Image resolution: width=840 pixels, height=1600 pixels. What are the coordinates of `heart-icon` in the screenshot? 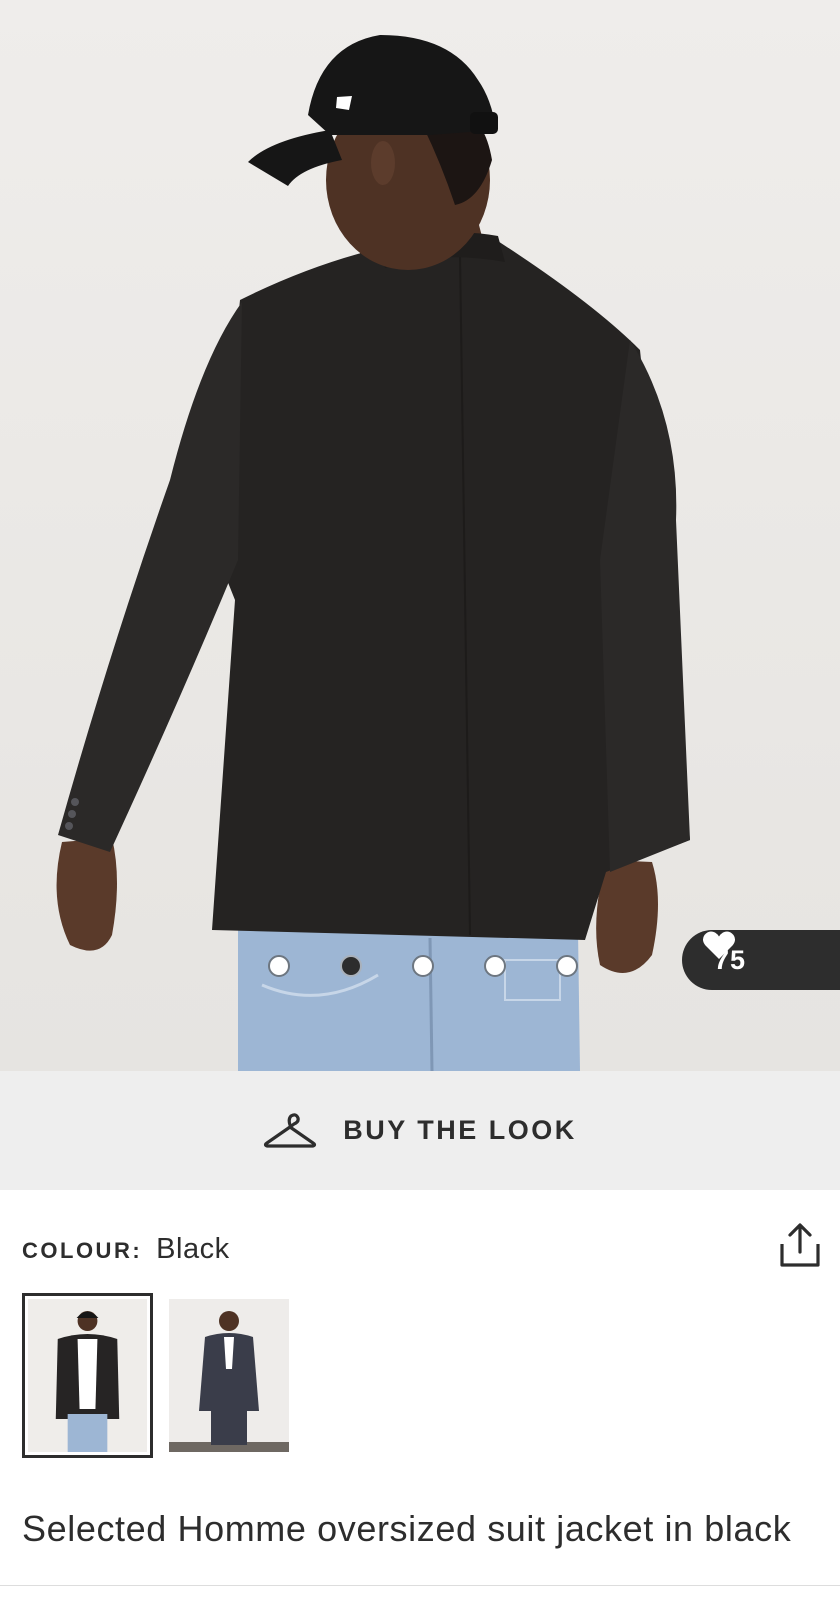 It's located at (719, 945).